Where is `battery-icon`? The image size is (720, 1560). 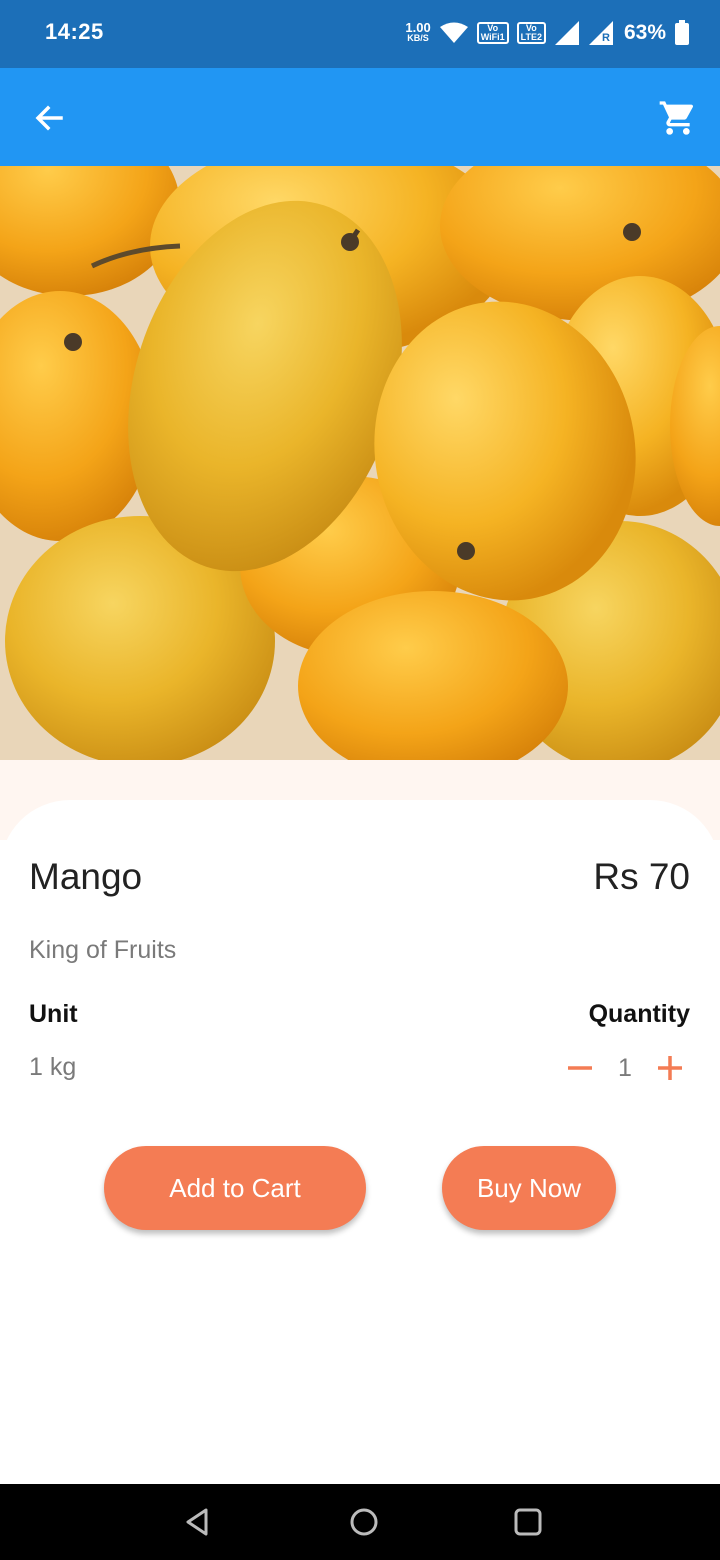
battery-icon is located at coordinates (682, 32).